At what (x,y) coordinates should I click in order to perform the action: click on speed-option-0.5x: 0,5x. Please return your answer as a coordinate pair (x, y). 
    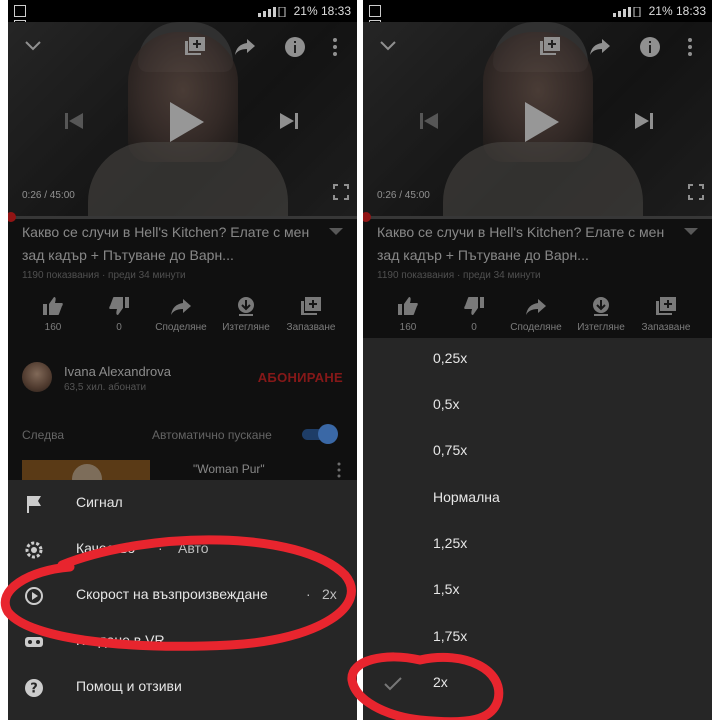
    Looking at the image, I should click on (537, 407).